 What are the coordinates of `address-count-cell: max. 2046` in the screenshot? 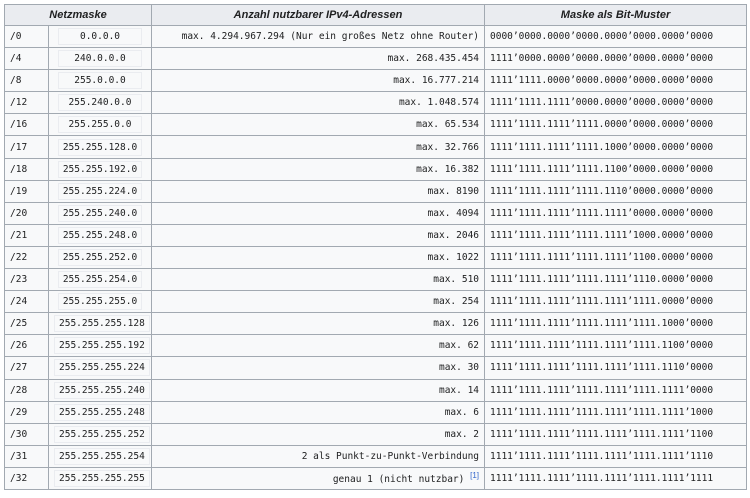 It's located at (318, 235).